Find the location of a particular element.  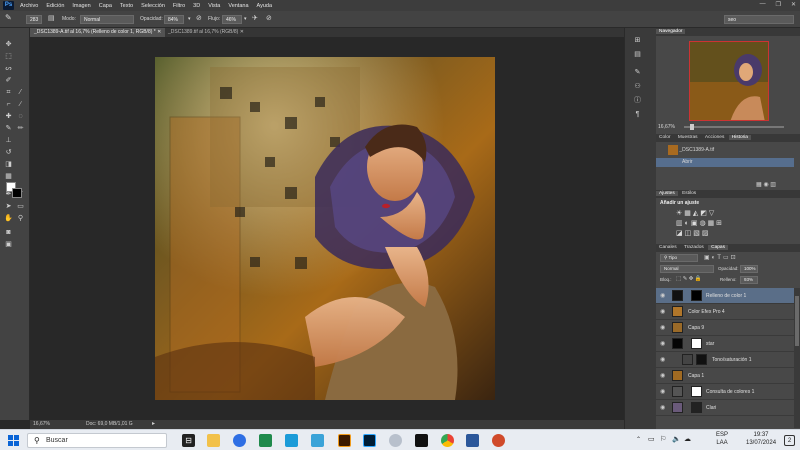

menu-texto: Texto is located at coordinates (126, 6).